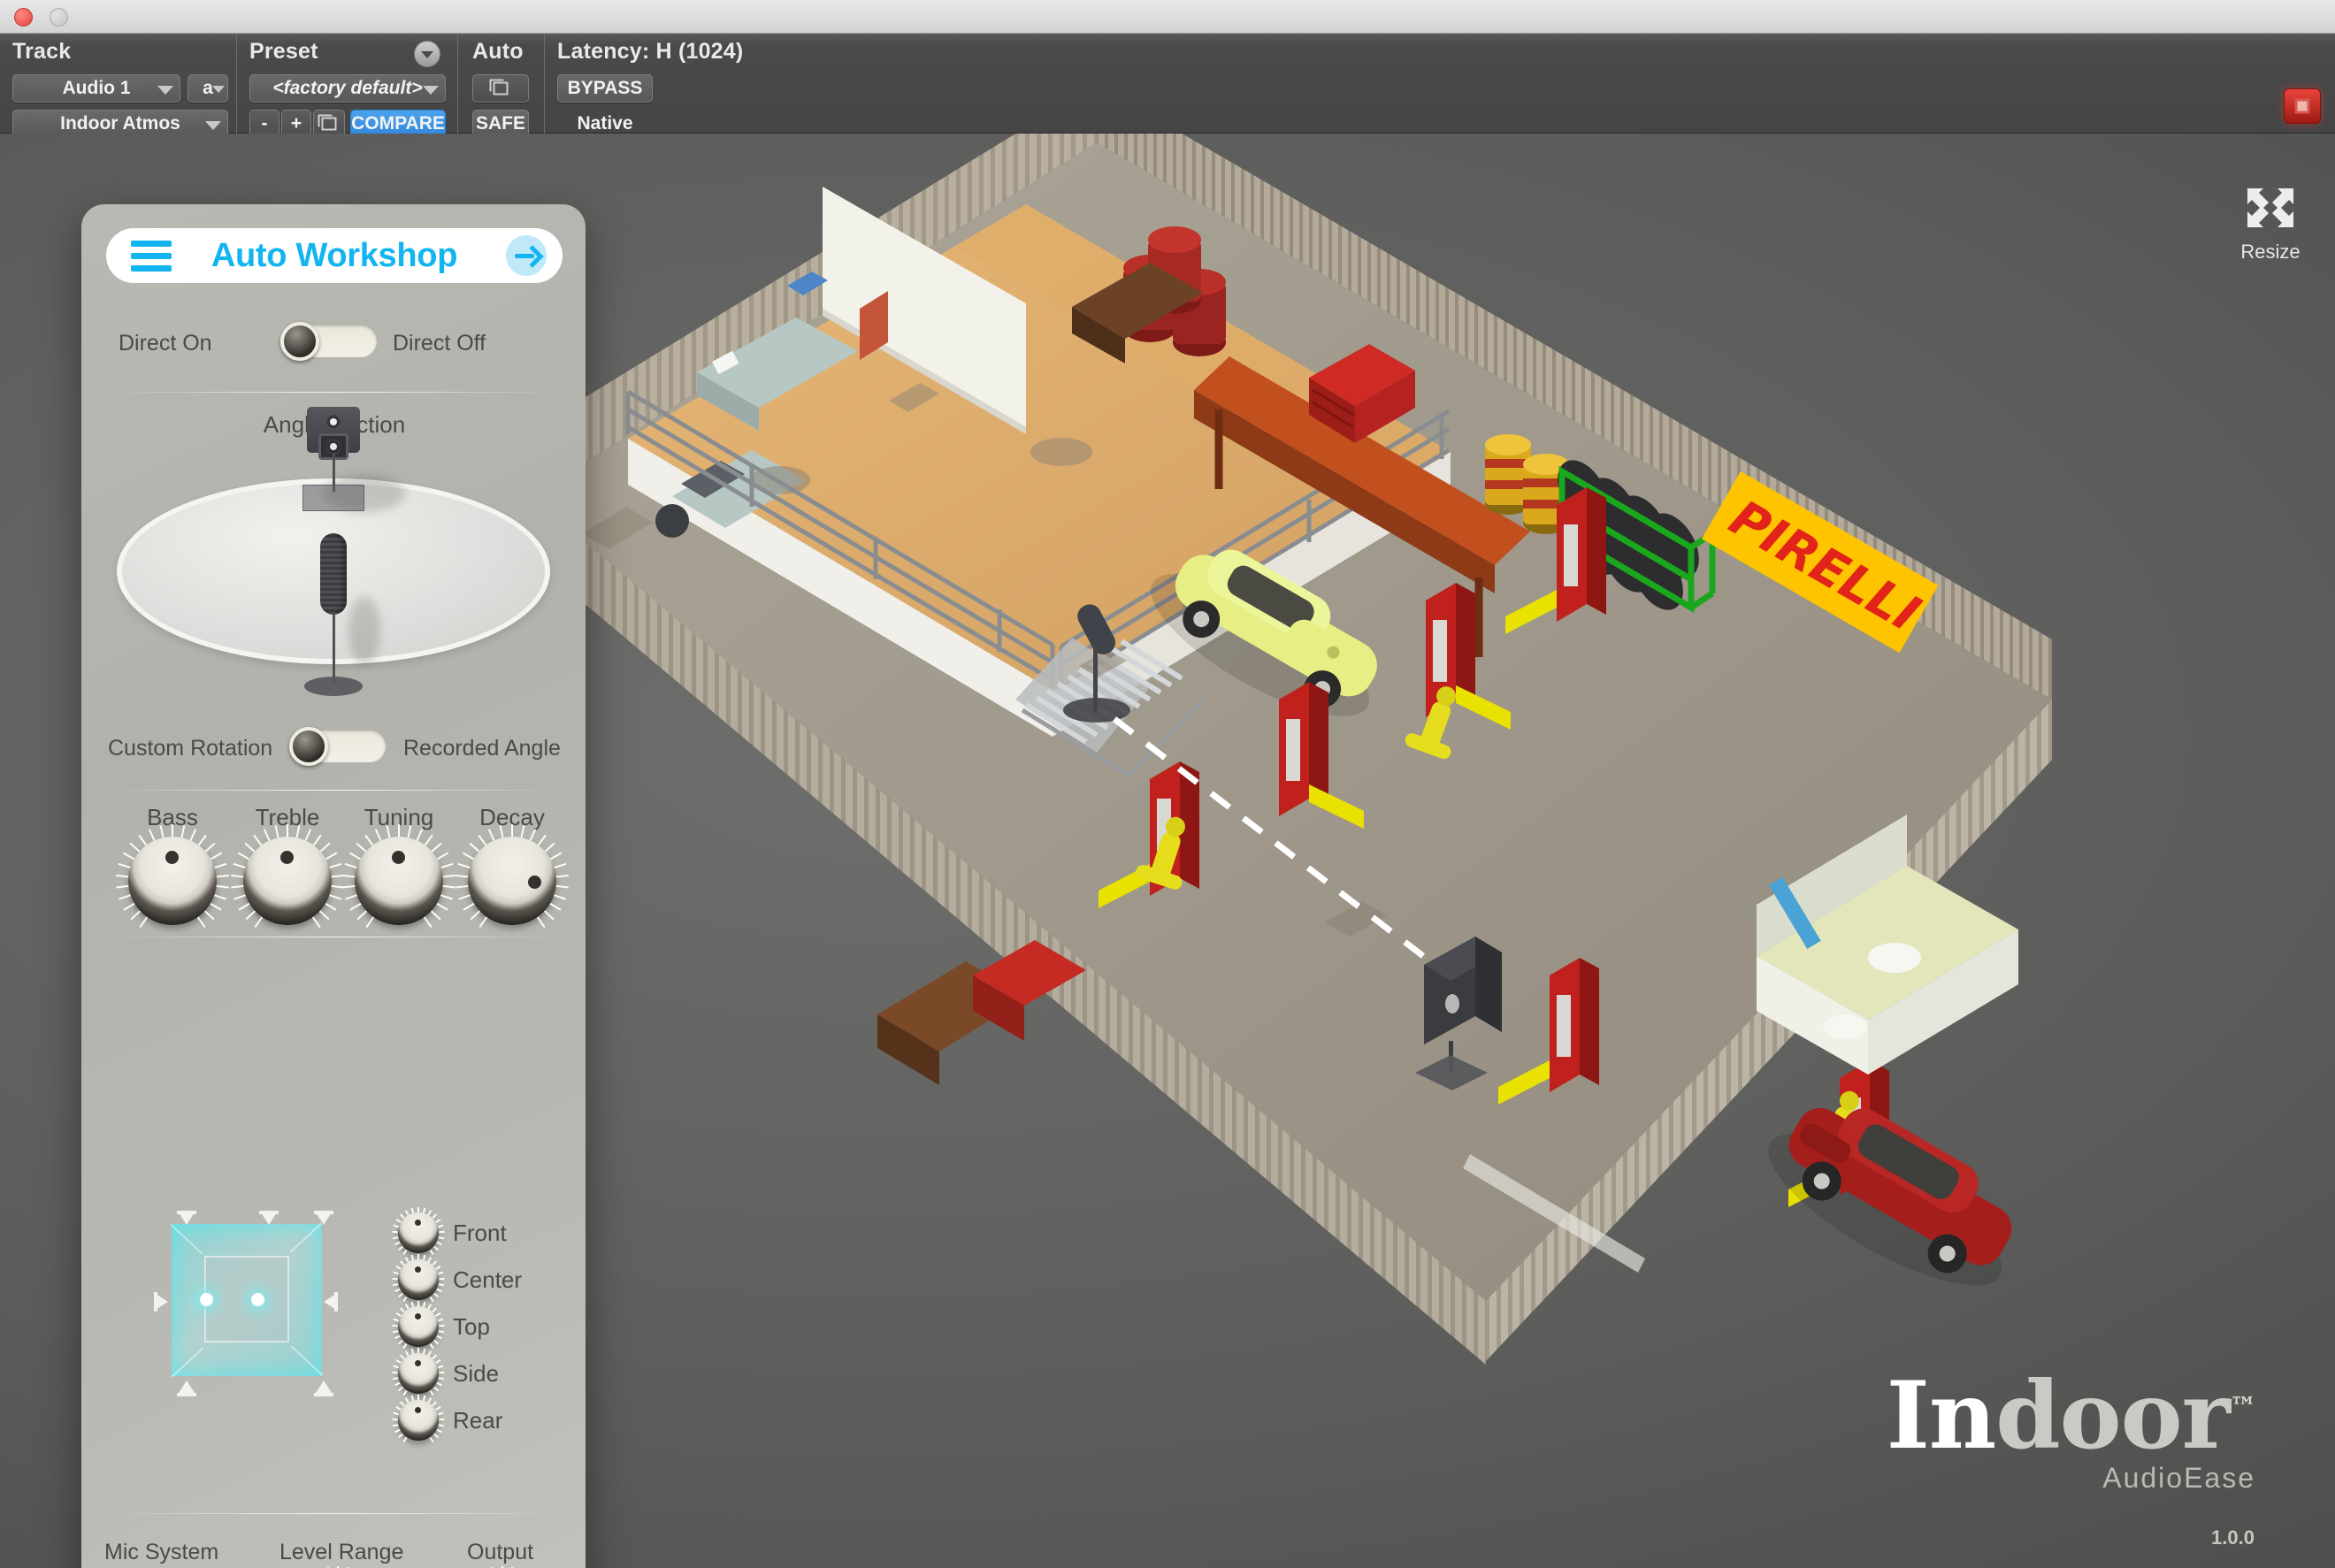 The width and height of the screenshot is (2335, 1568). I want to click on preset-select-value: <factory default>, so click(348, 88).